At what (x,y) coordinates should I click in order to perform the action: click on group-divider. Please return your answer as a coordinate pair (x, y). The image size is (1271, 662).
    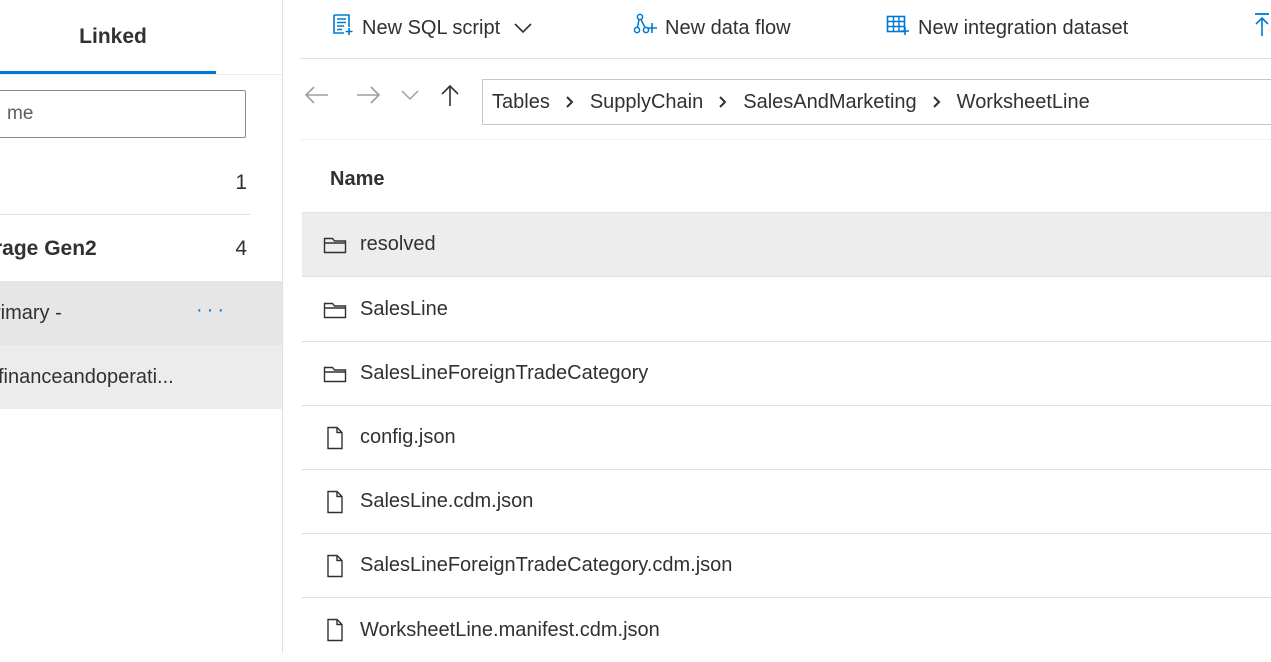
    Looking at the image, I should click on (125, 214).